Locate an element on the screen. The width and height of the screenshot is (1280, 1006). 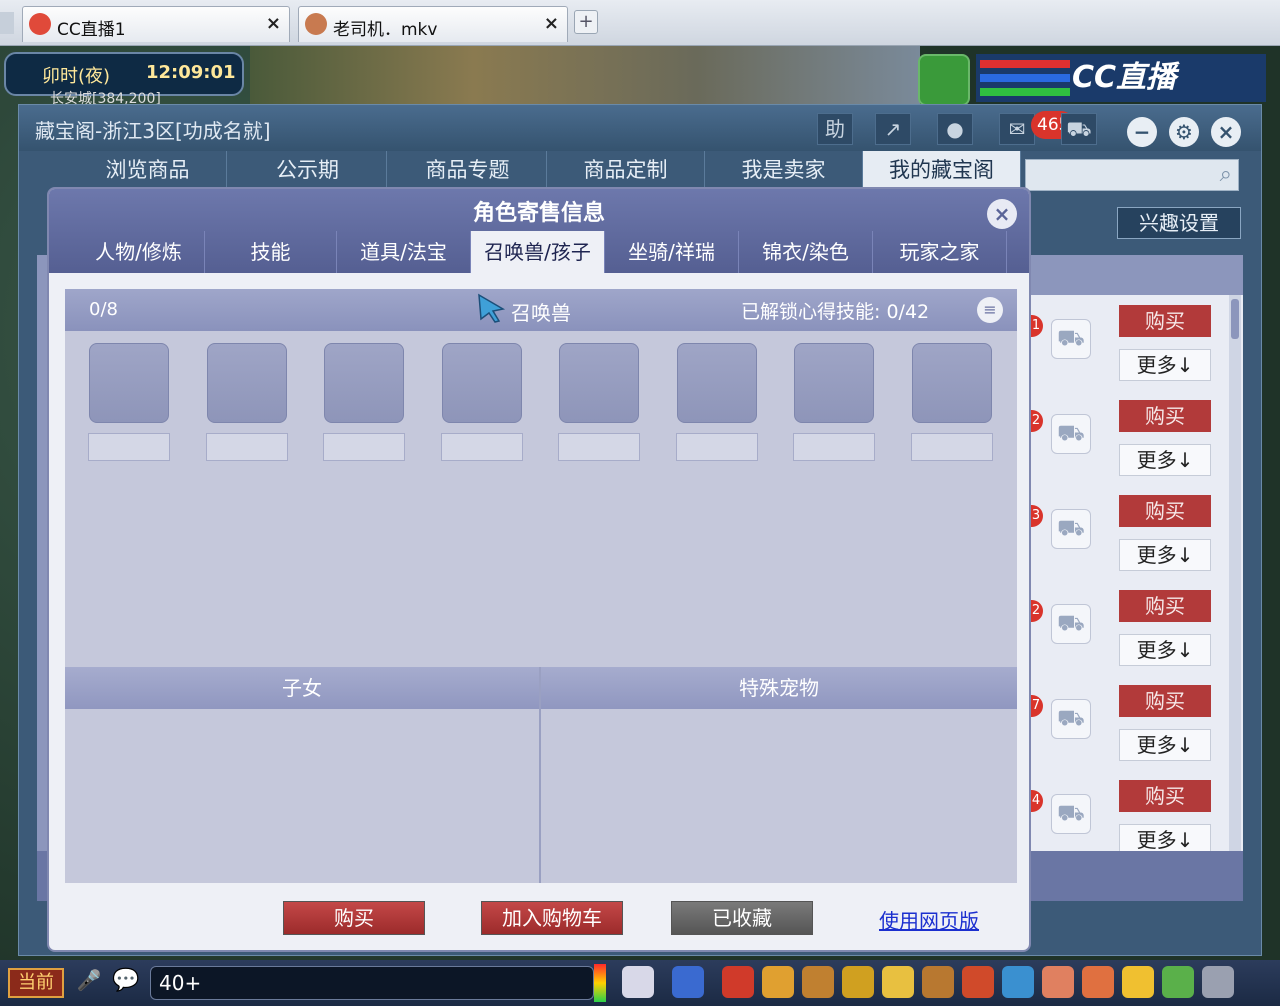
tab-character: 人物/修炼 is located at coordinates (139, 252).